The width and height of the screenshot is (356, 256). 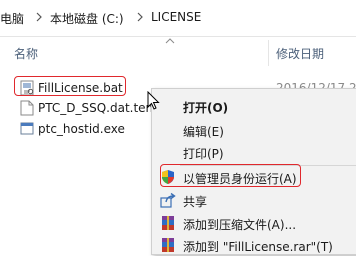 What do you see at coordinates (254, 130) in the screenshot?
I see `menu-item-edit: 编辑(E)` at bounding box center [254, 130].